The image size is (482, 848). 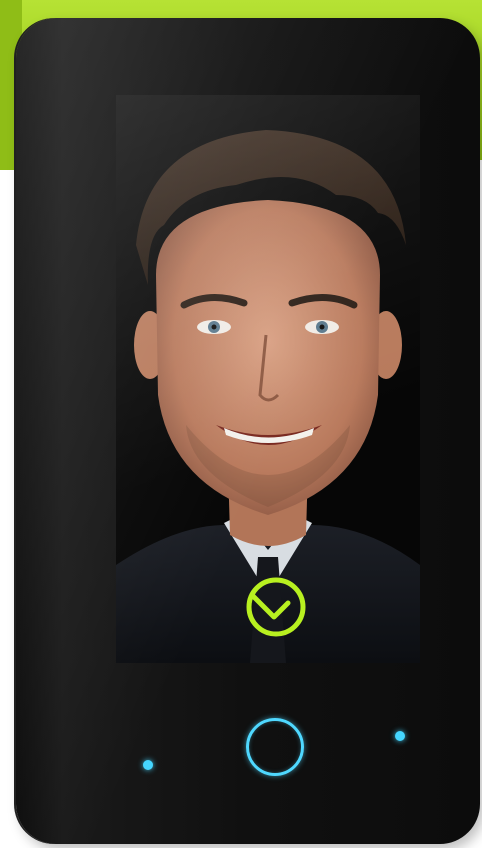 I want to click on left-indicator-light, so click(x=148, y=765).